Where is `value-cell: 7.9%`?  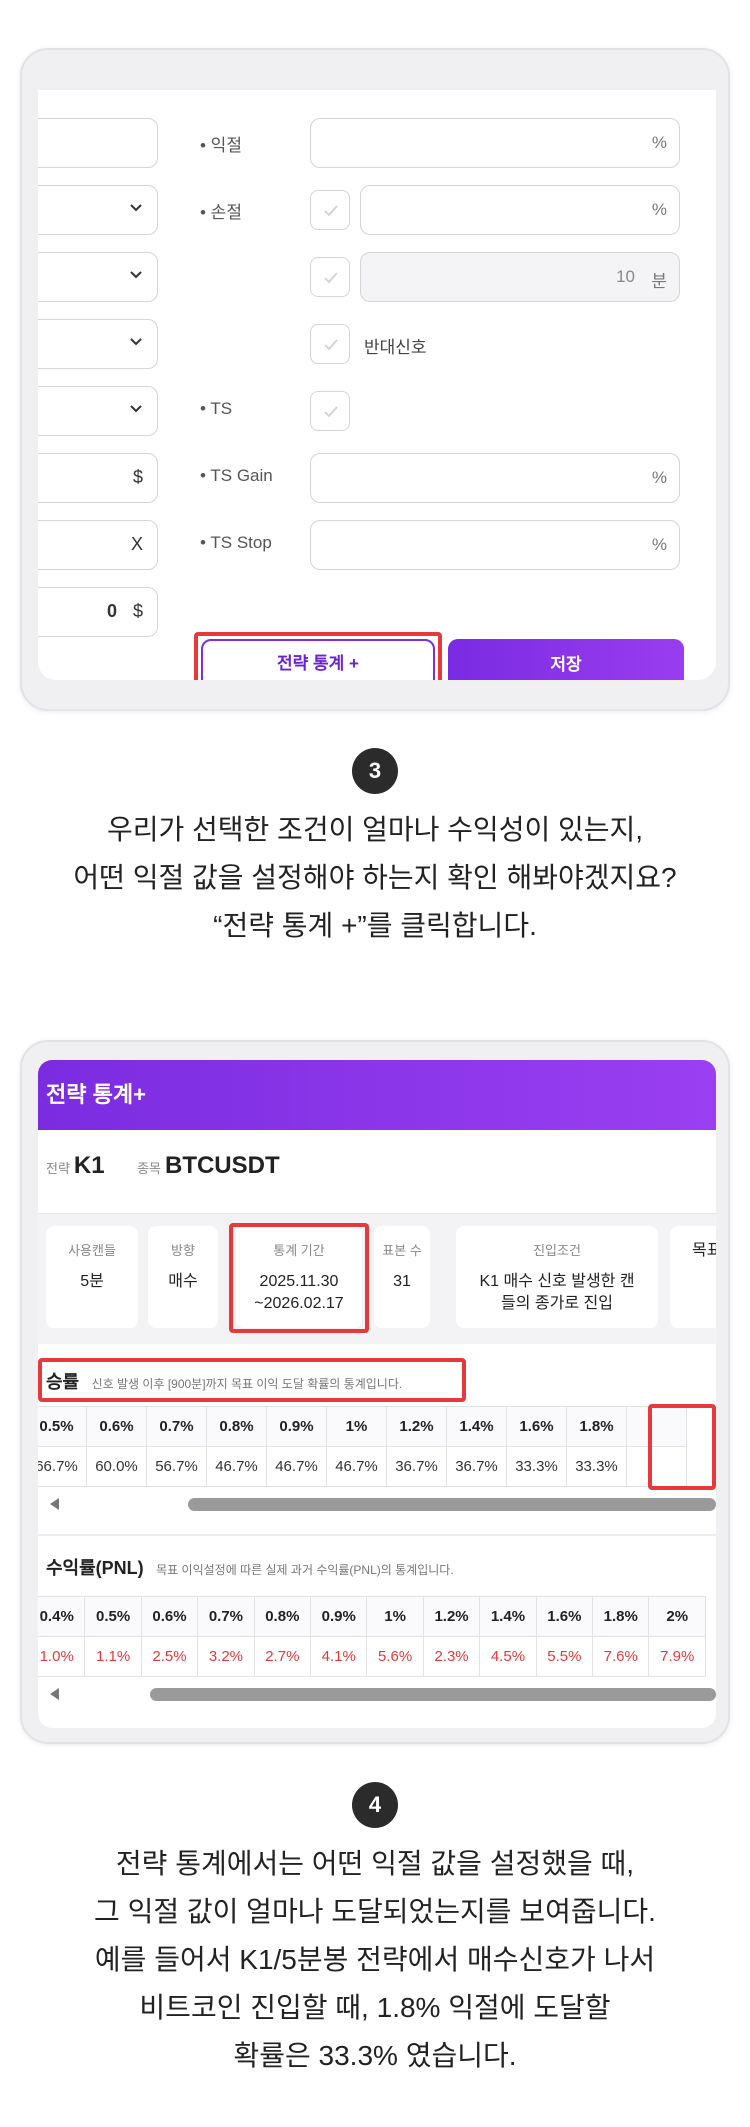
value-cell: 7.9% is located at coordinates (677, 1656).